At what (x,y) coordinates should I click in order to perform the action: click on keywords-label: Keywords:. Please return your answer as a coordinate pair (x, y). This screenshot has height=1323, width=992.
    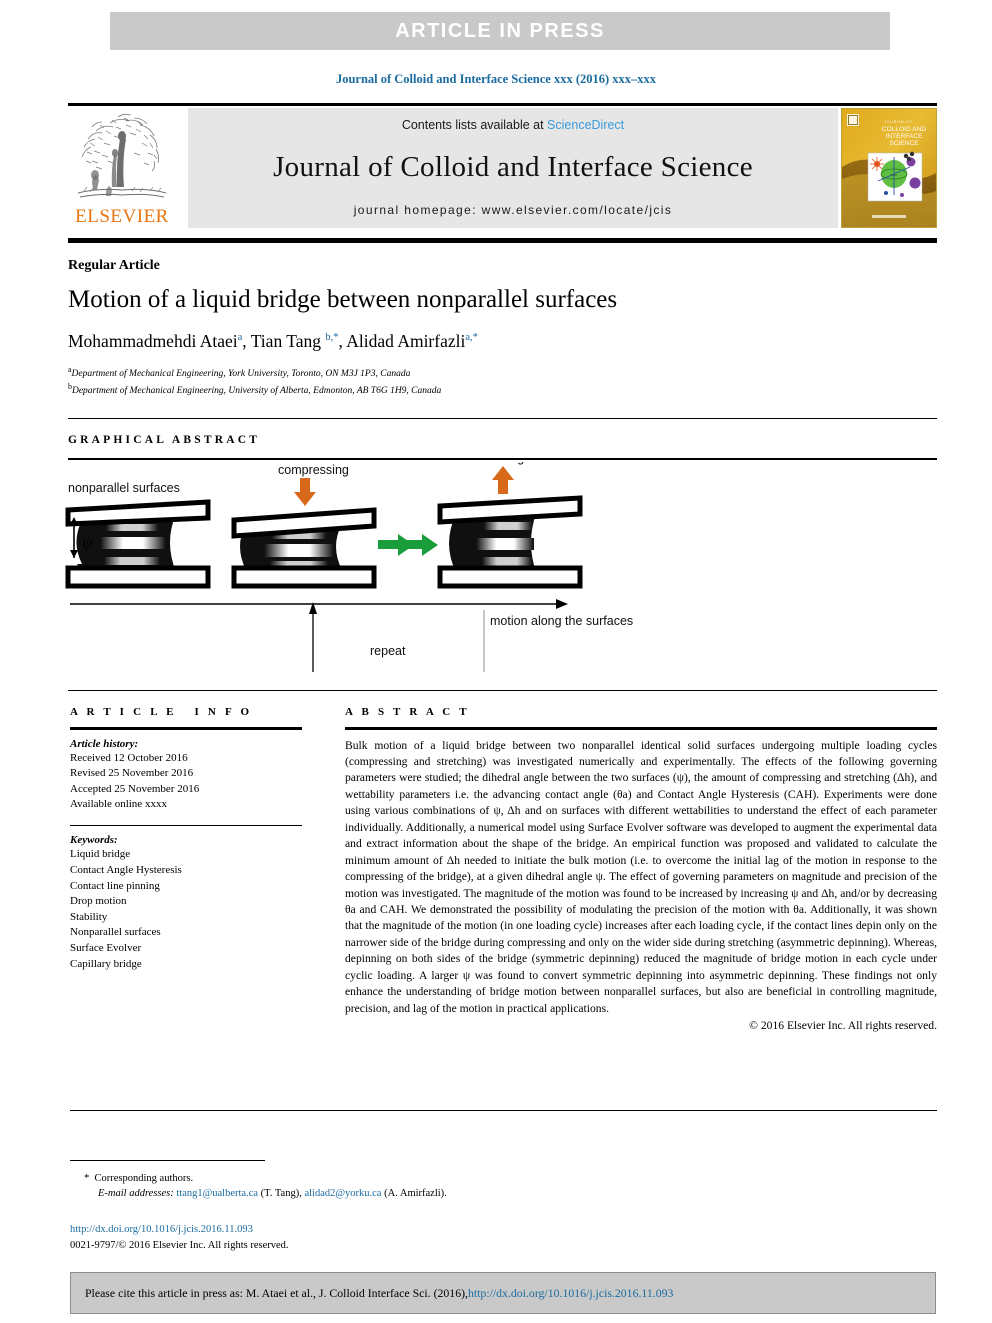
    Looking at the image, I should click on (94, 840).